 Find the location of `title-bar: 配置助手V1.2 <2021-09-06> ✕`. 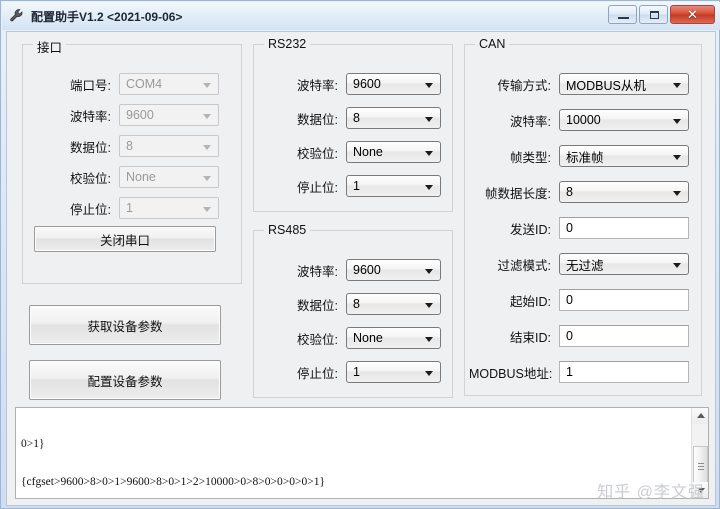

title-bar: 配置助手V1.2 <2021-09-06> ✕ is located at coordinates (361, 16).